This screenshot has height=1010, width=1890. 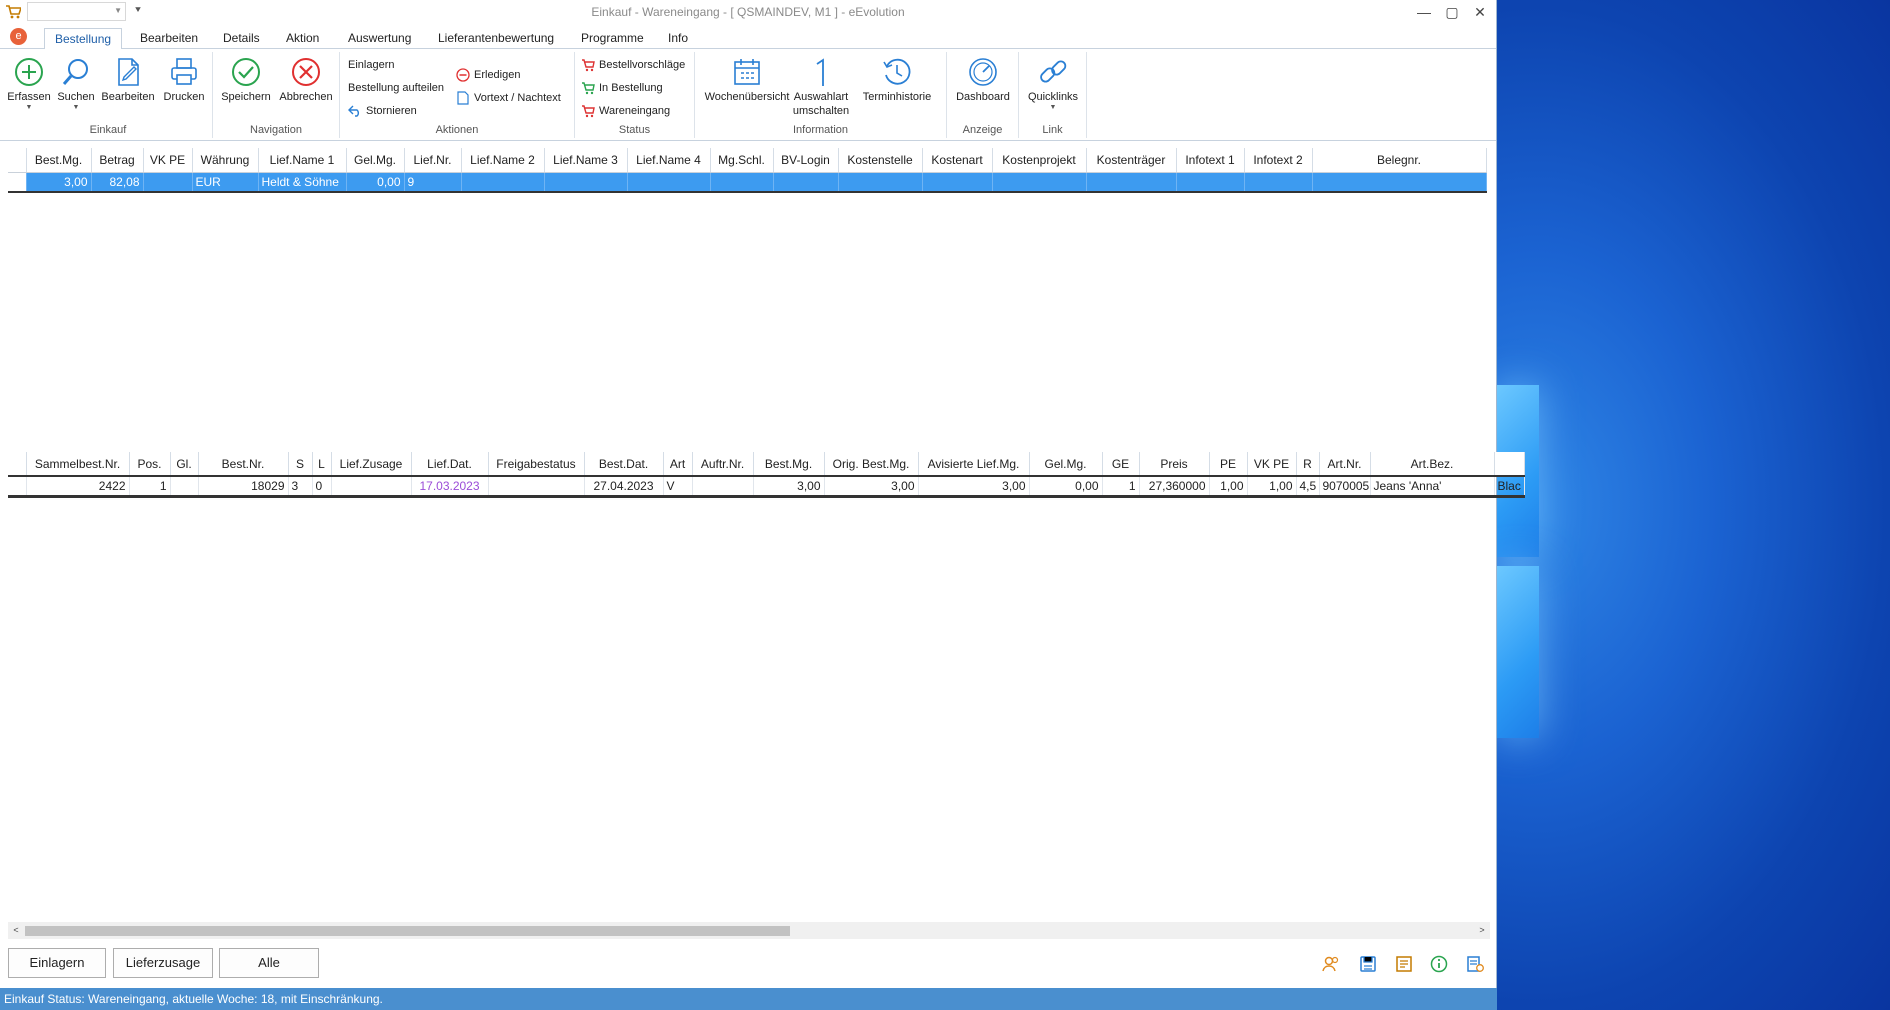 What do you see at coordinates (1066, 485) in the screenshot?
I see `table-cell: 0,00` at bounding box center [1066, 485].